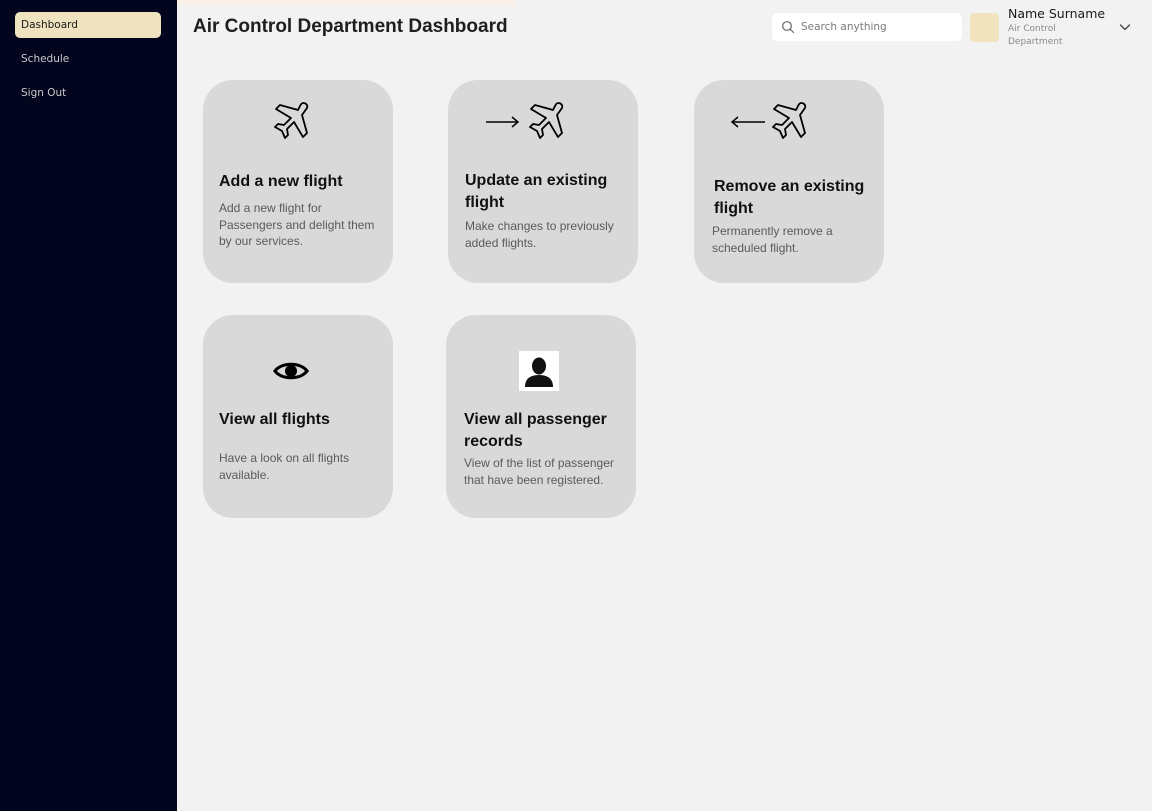  I want to click on card-title: Remove an existing flight, so click(789, 197).